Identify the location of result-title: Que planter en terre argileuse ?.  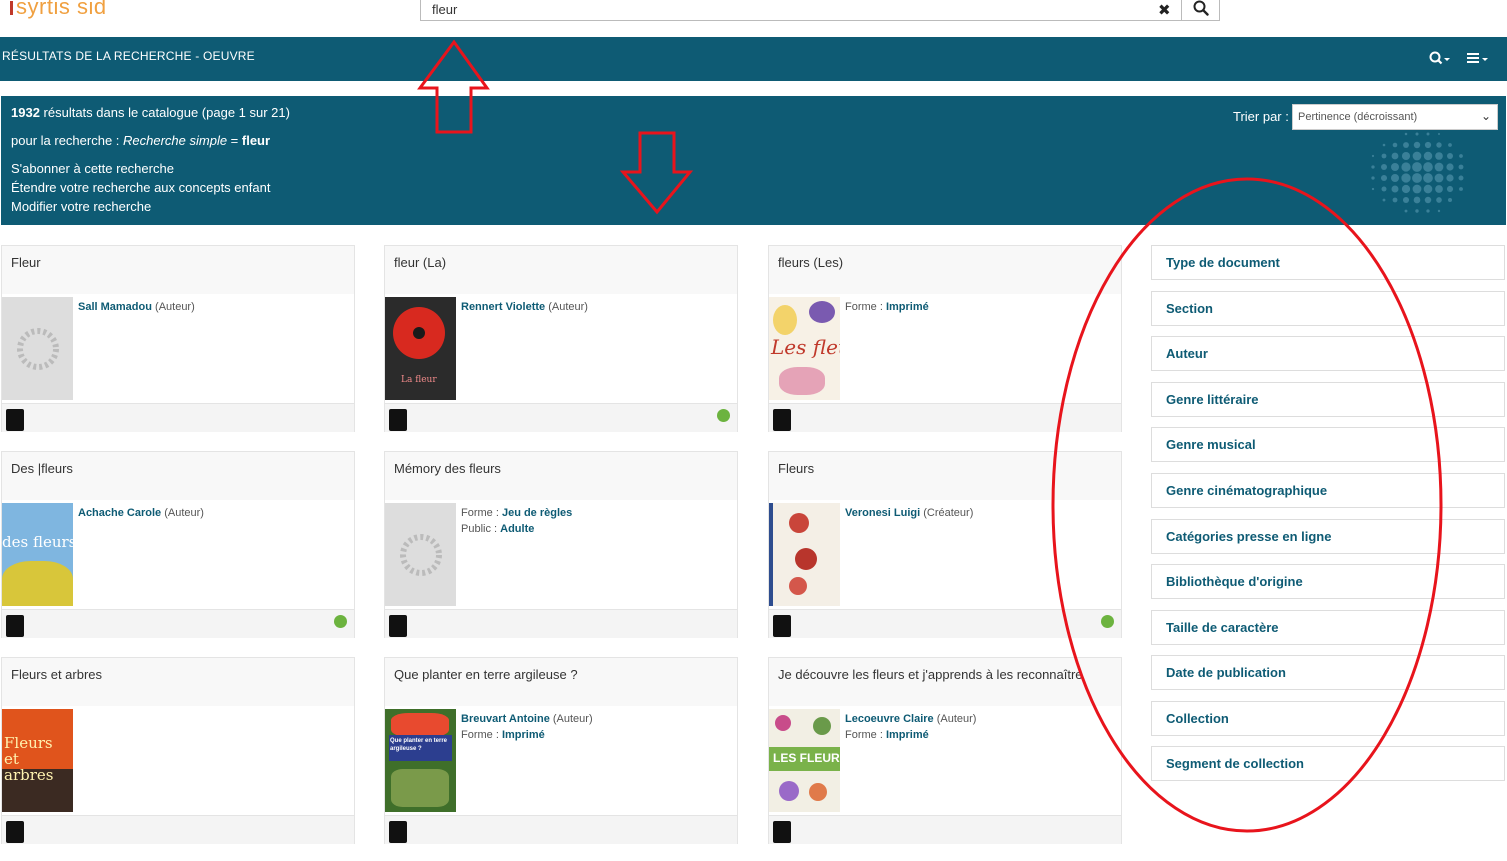
(561, 682).